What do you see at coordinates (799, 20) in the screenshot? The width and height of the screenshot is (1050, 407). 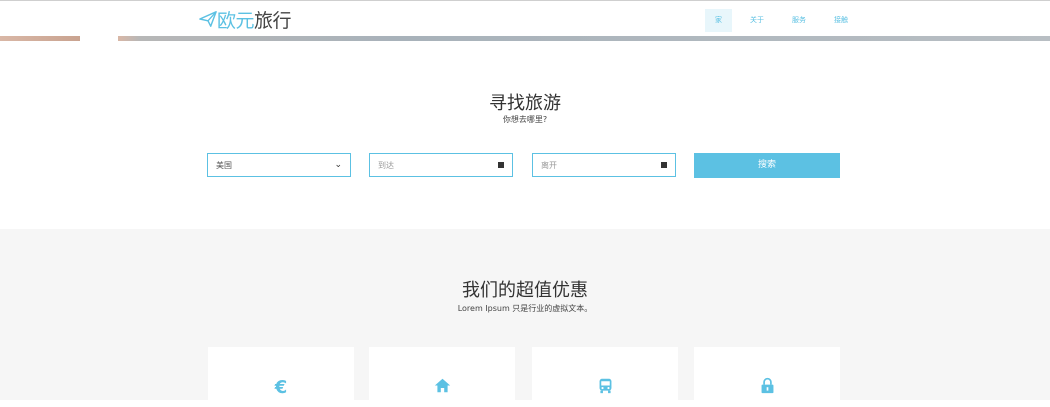 I see `nav-item-services: 服务` at bounding box center [799, 20].